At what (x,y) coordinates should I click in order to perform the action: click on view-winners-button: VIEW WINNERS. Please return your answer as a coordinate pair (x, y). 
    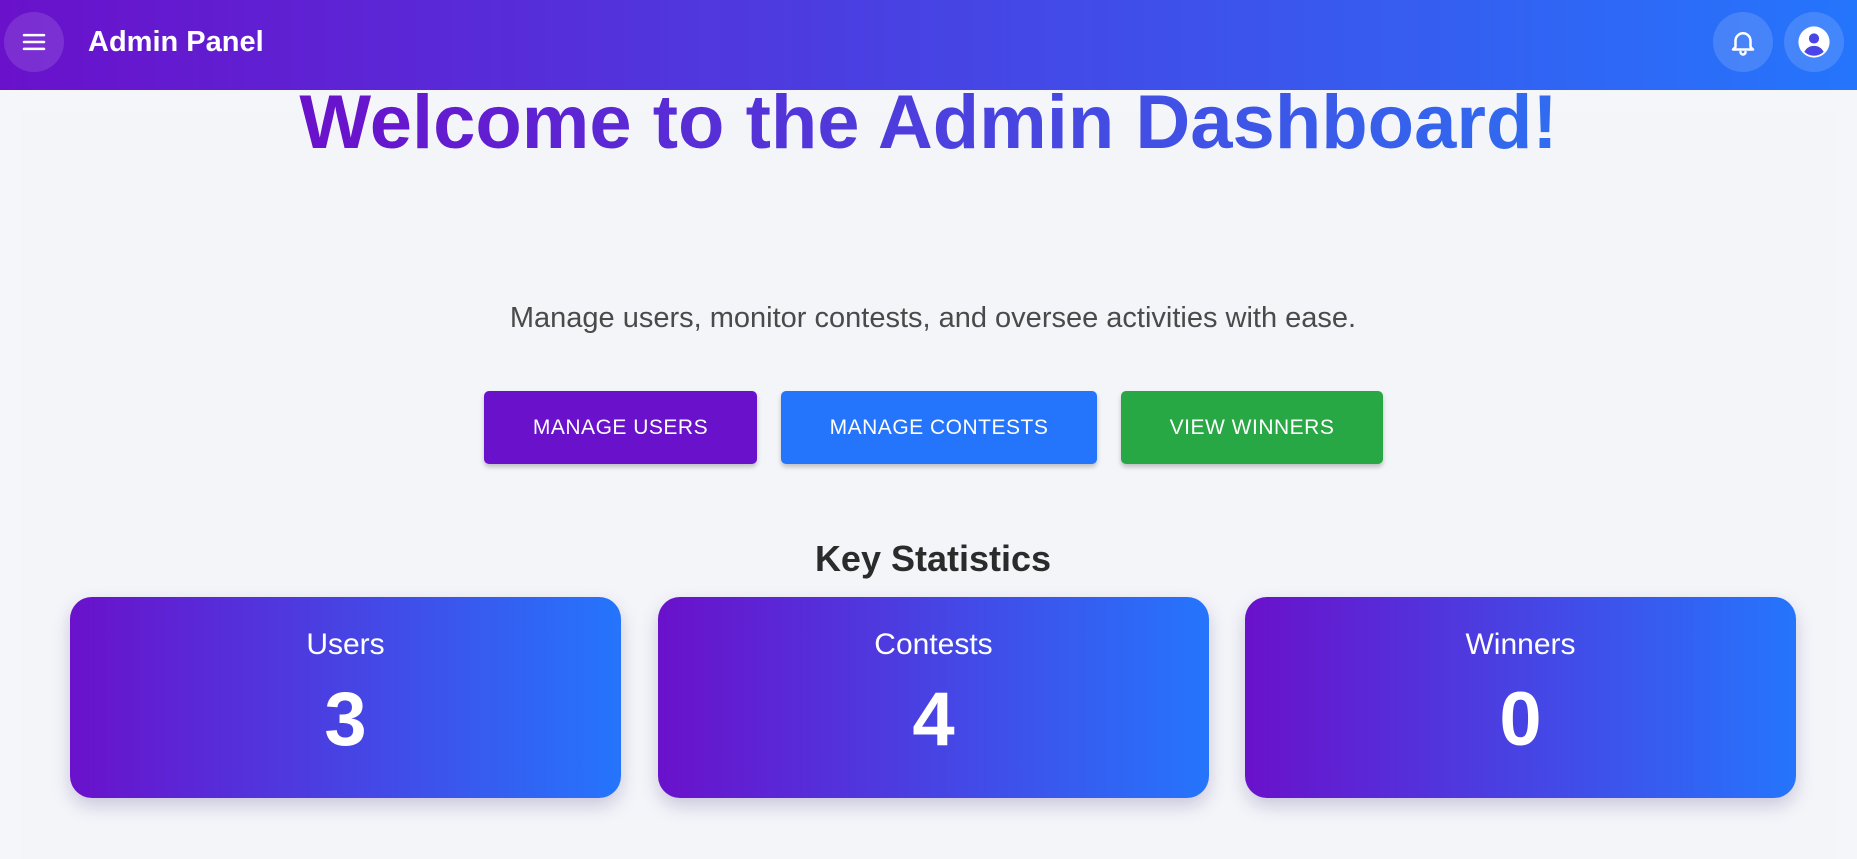
    Looking at the image, I should click on (1252, 427).